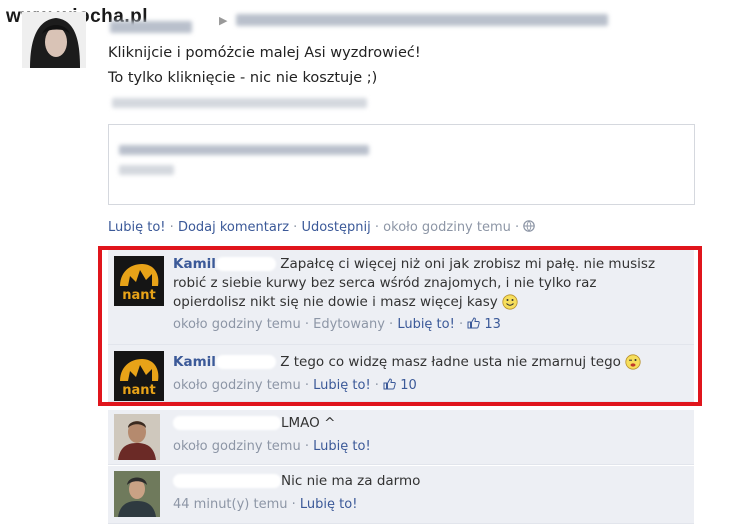 This screenshot has height=524, width=740. Describe the element at coordinates (447, 227) in the screenshot. I see `post-time: około godziny temu` at that location.